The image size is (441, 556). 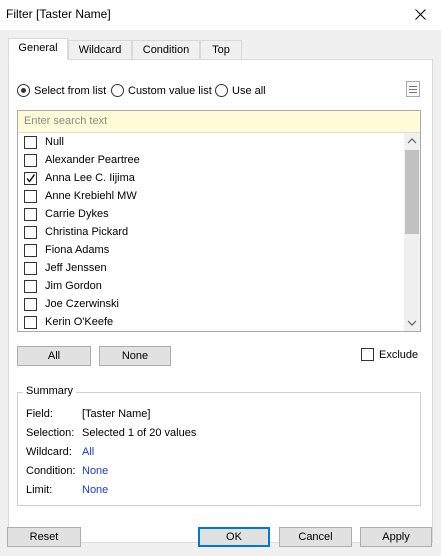 I want to click on search-input: Enter search text, so click(x=219, y=122).